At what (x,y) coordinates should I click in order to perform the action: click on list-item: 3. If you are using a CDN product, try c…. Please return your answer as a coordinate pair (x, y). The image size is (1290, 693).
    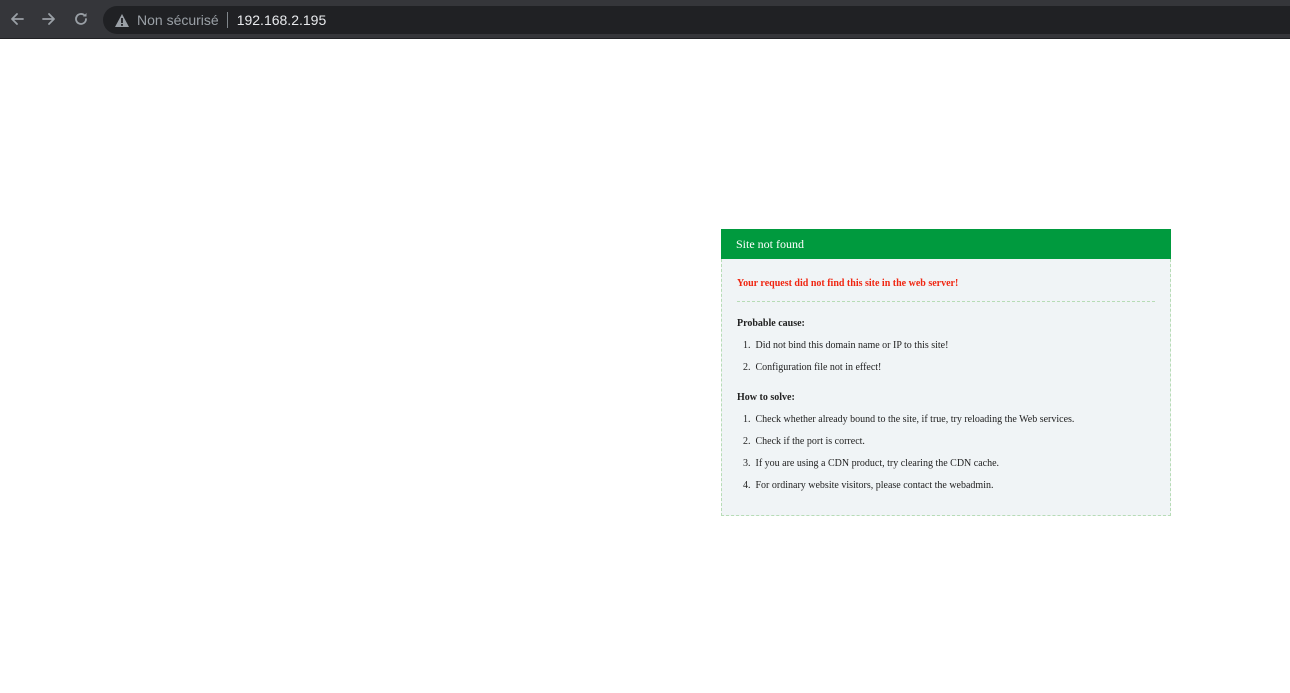
    Looking at the image, I should click on (949, 464).